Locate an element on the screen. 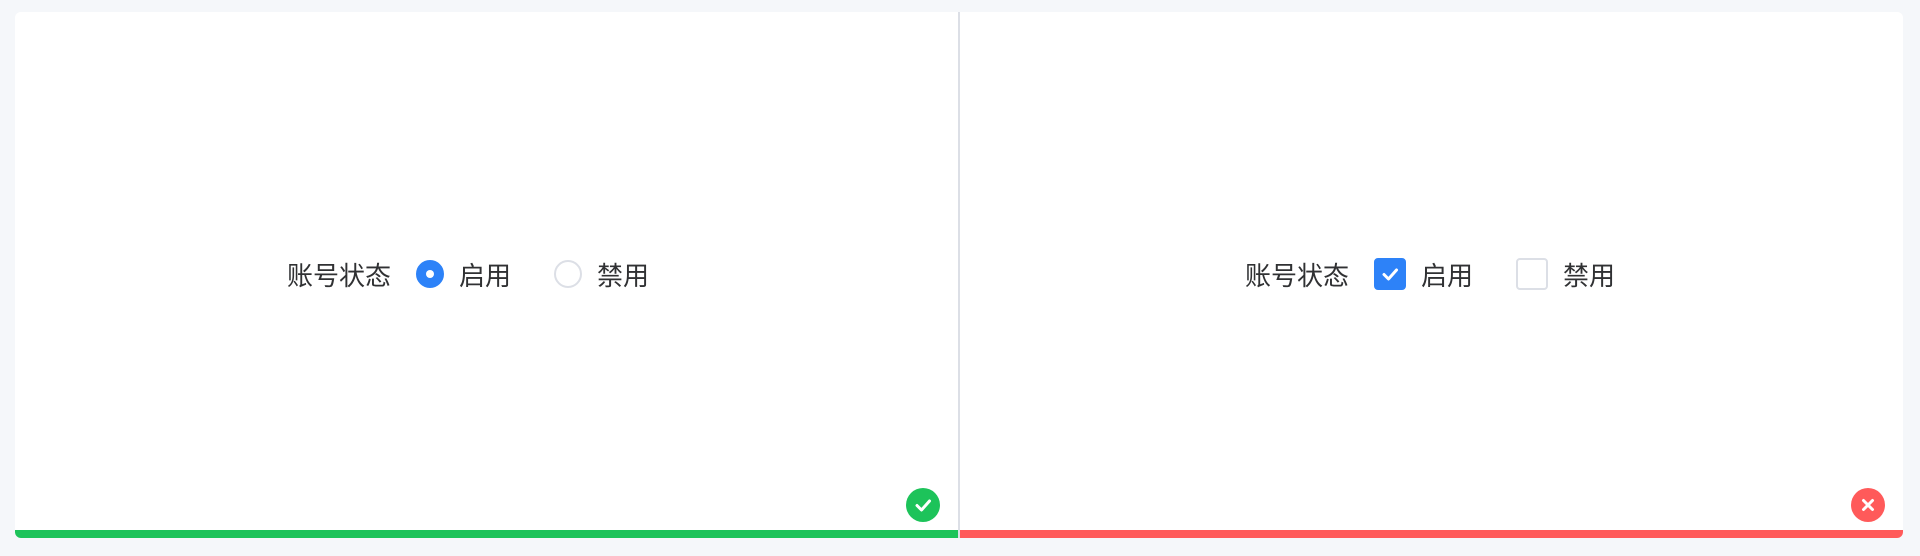 The image size is (1920, 556). correct-status-bar is located at coordinates (486, 534).